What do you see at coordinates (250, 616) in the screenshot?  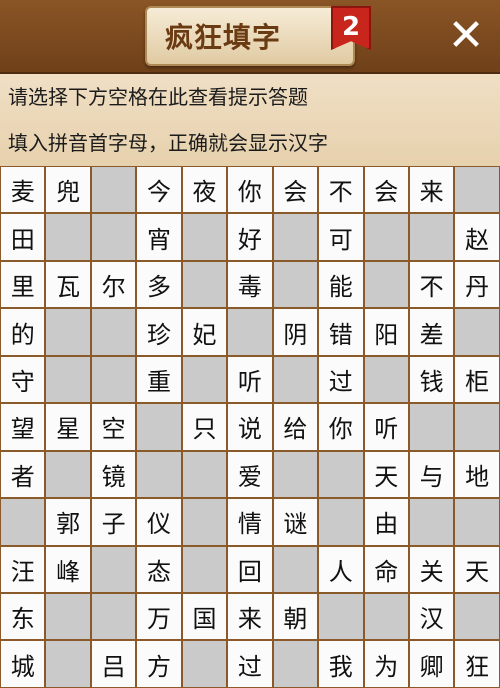 I see `grid-cell: 来` at bounding box center [250, 616].